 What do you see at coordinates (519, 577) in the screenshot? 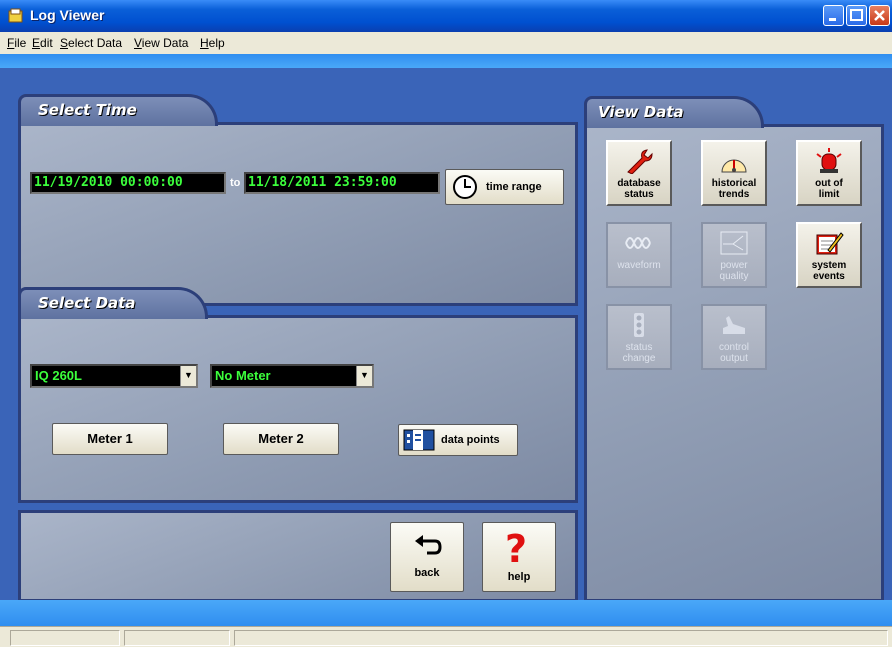
I see `help-label: help` at bounding box center [519, 577].